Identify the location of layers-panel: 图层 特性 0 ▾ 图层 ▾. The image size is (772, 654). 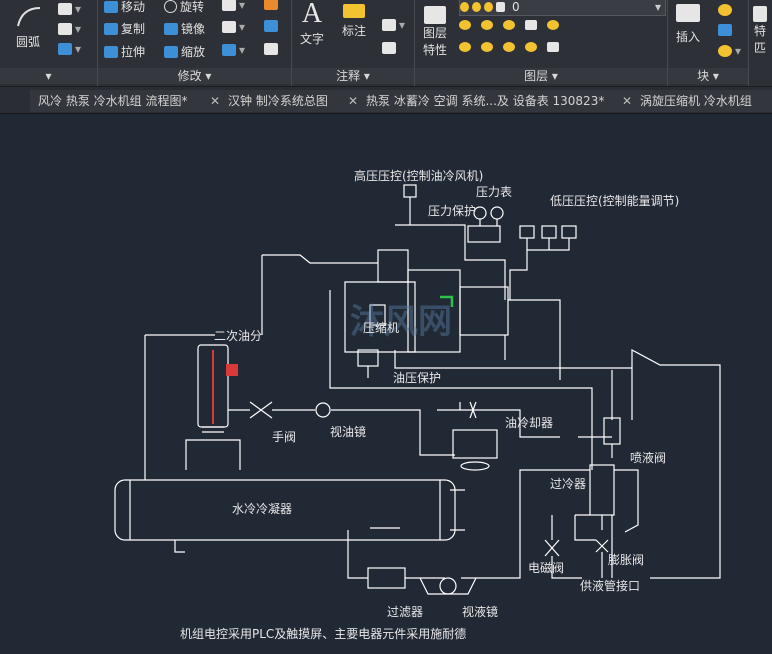
(541, 43).